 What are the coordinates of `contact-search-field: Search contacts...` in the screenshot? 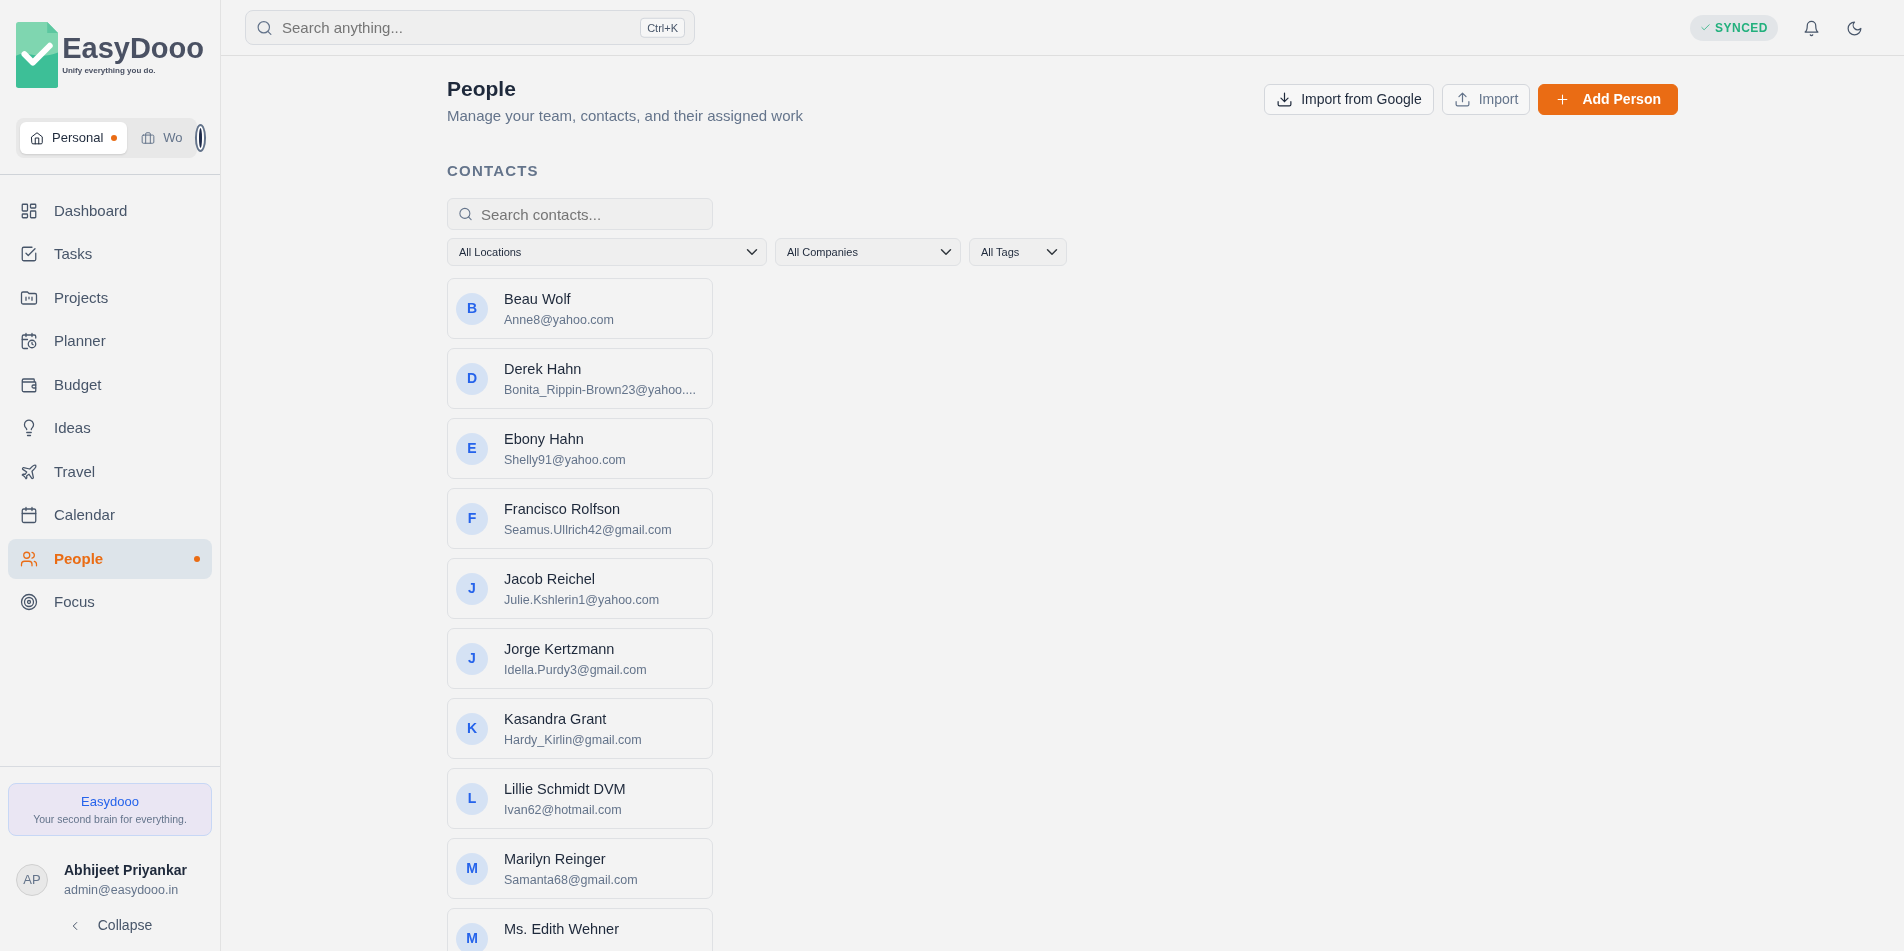 It's located at (580, 214).